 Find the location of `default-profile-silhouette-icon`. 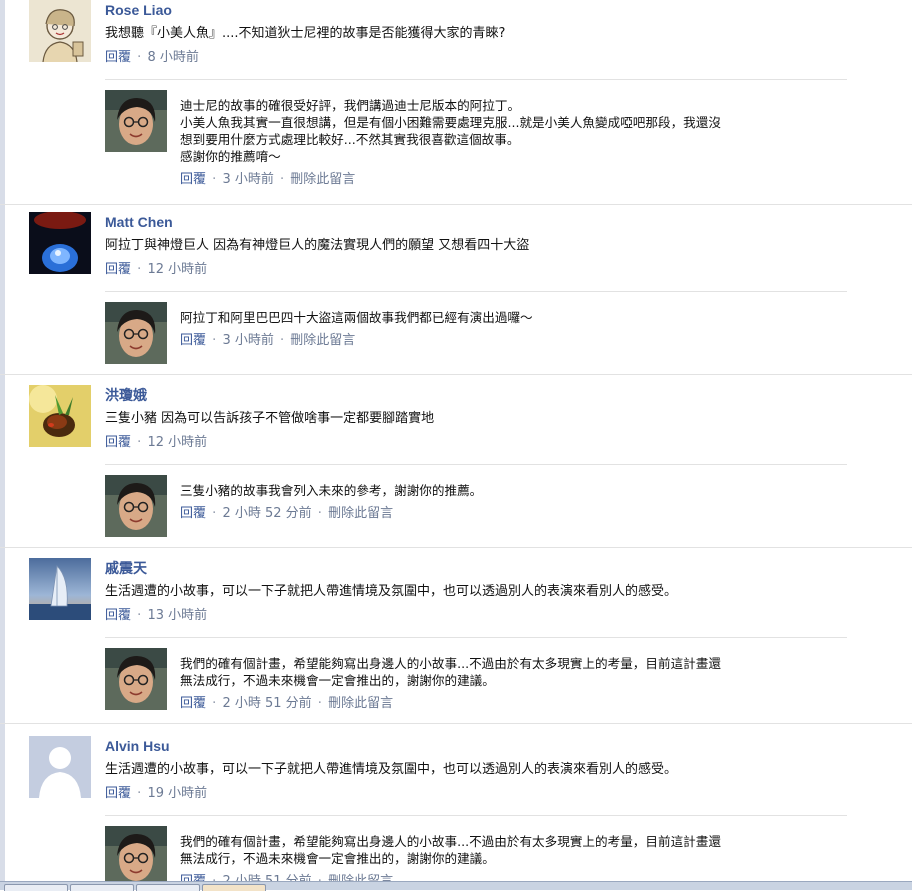

default-profile-silhouette-icon is located at coordinates (60, 767).